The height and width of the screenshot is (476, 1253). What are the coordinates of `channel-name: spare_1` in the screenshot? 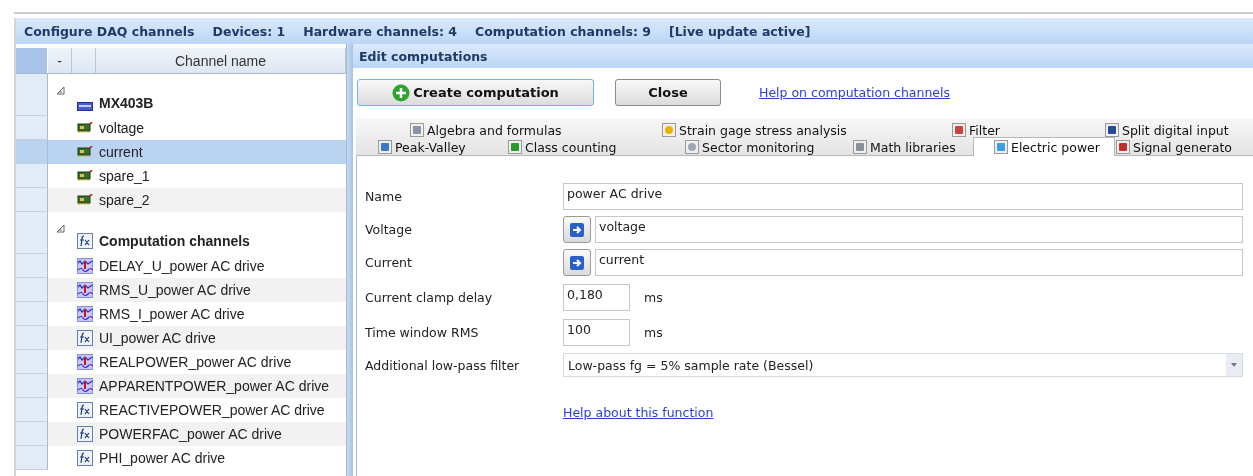 It's located at (124, 176).